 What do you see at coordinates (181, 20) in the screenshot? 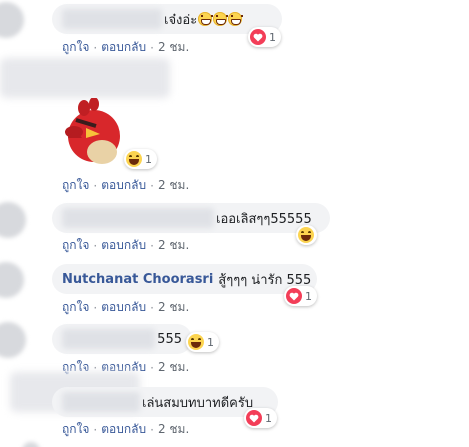
I see `comment-text: เจ๋งอ่ะ` at bounding box center [181, 20].